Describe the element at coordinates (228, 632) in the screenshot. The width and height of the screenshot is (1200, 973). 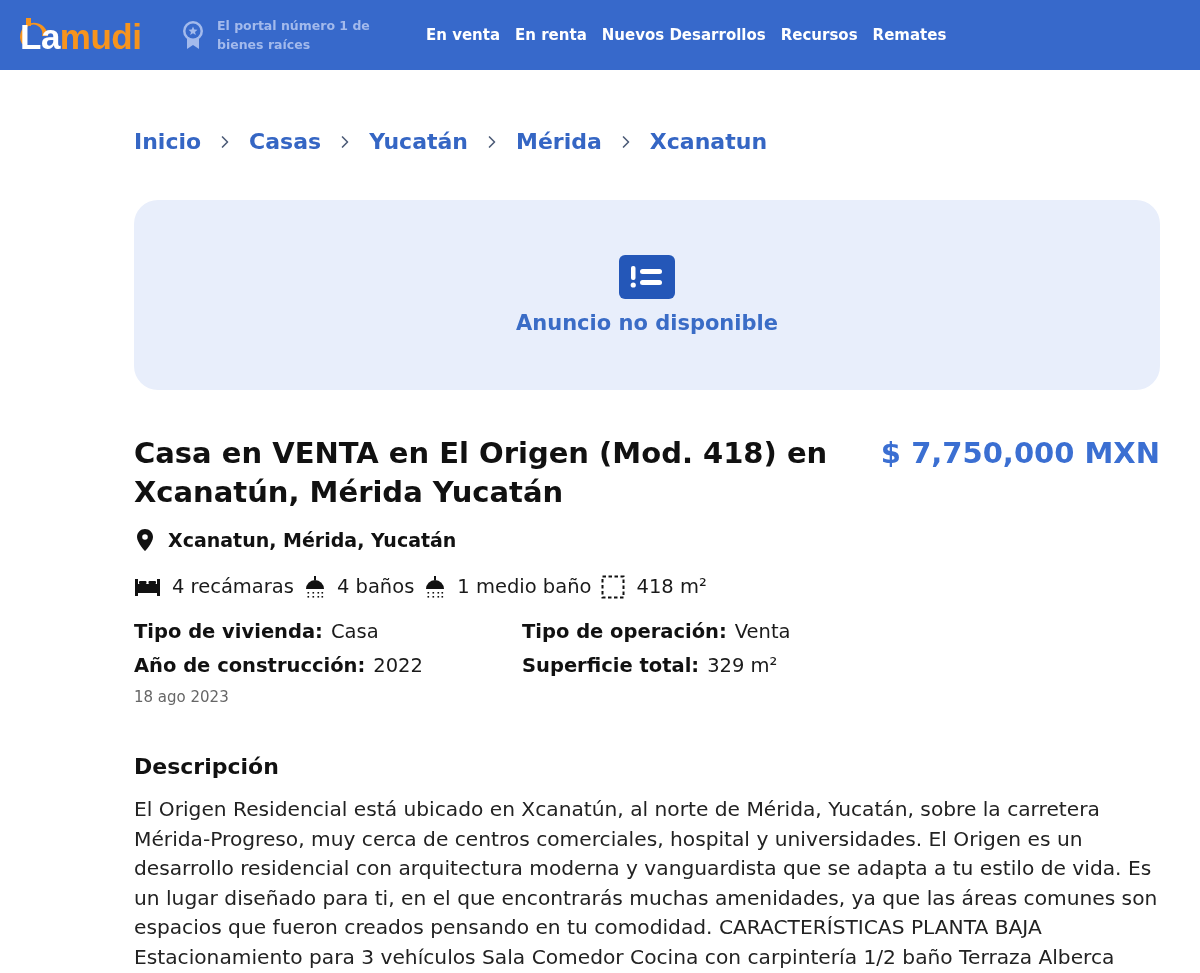
I see `attribute-label: Tipo de vivienda:` at that location.